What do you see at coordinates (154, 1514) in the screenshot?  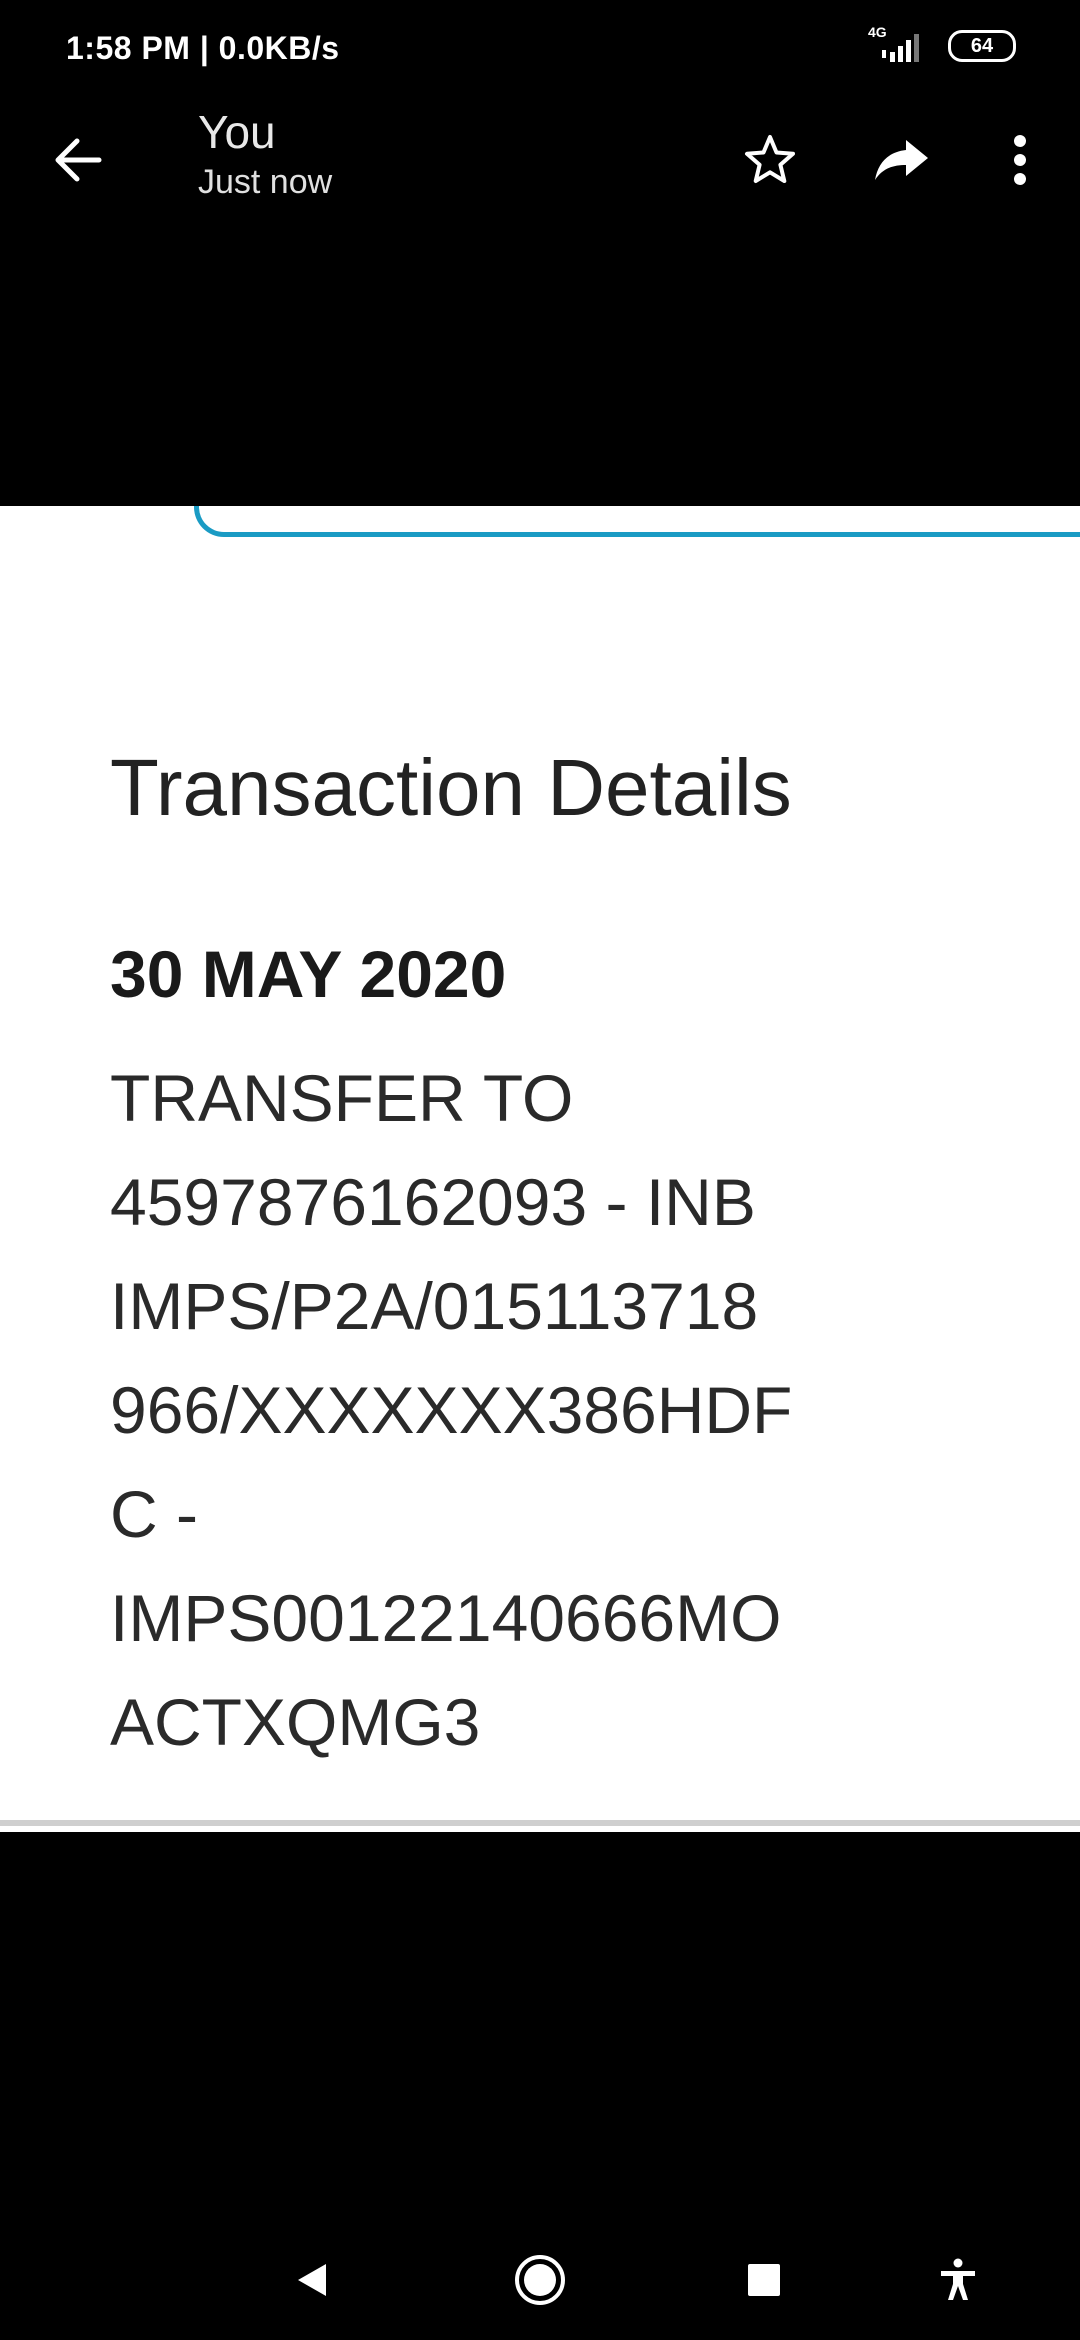 I see `description-line: C -` at bounding box center [154, 1514].